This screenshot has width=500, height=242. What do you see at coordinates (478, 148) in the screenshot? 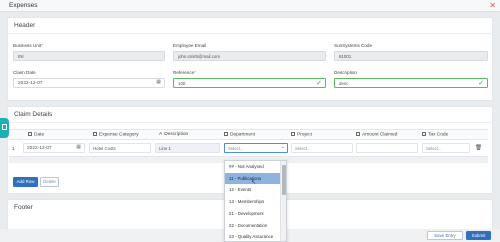
I see `trash-icon: 🗑` at bounding box center [478, 148].